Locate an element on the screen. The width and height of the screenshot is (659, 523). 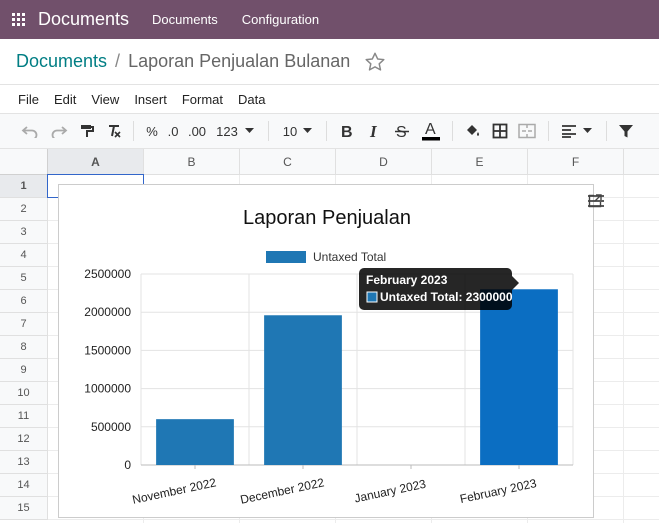
decrease-decimal-button: .0 is located at coordinates (173, 131).